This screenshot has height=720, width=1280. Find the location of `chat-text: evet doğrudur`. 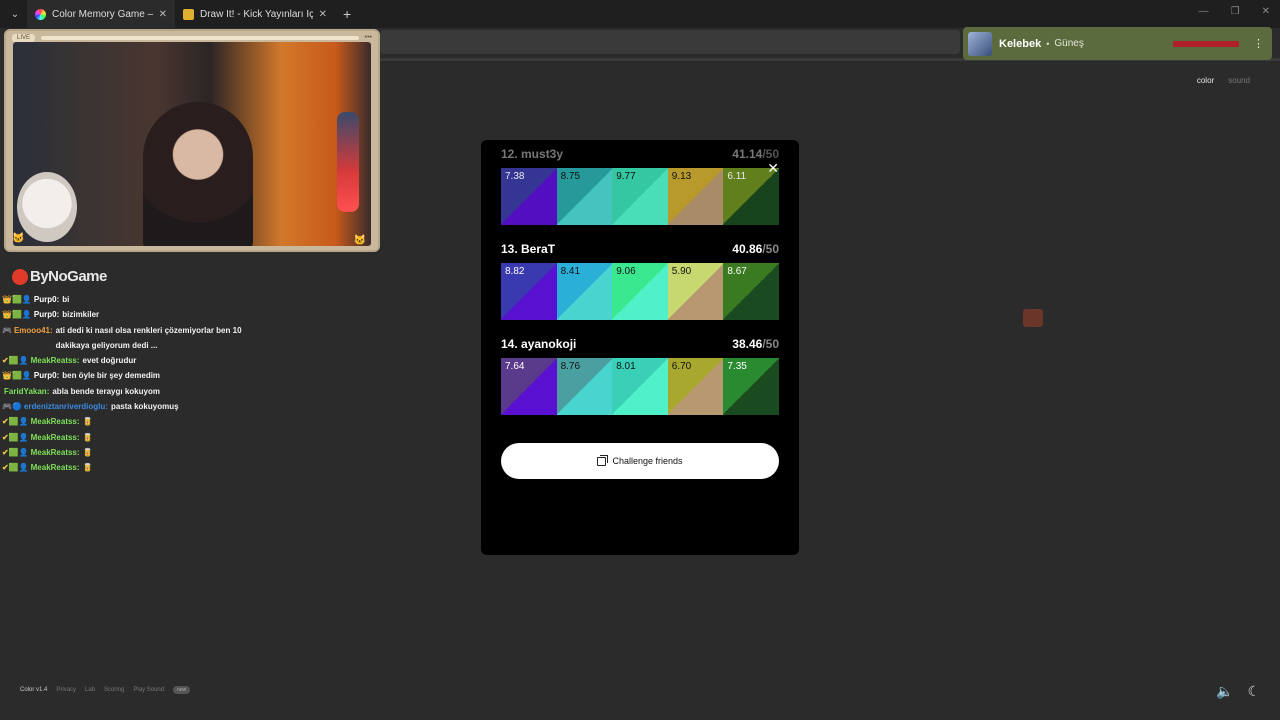

chat-text: evet doğrudur is located at coordinates (109, 361).